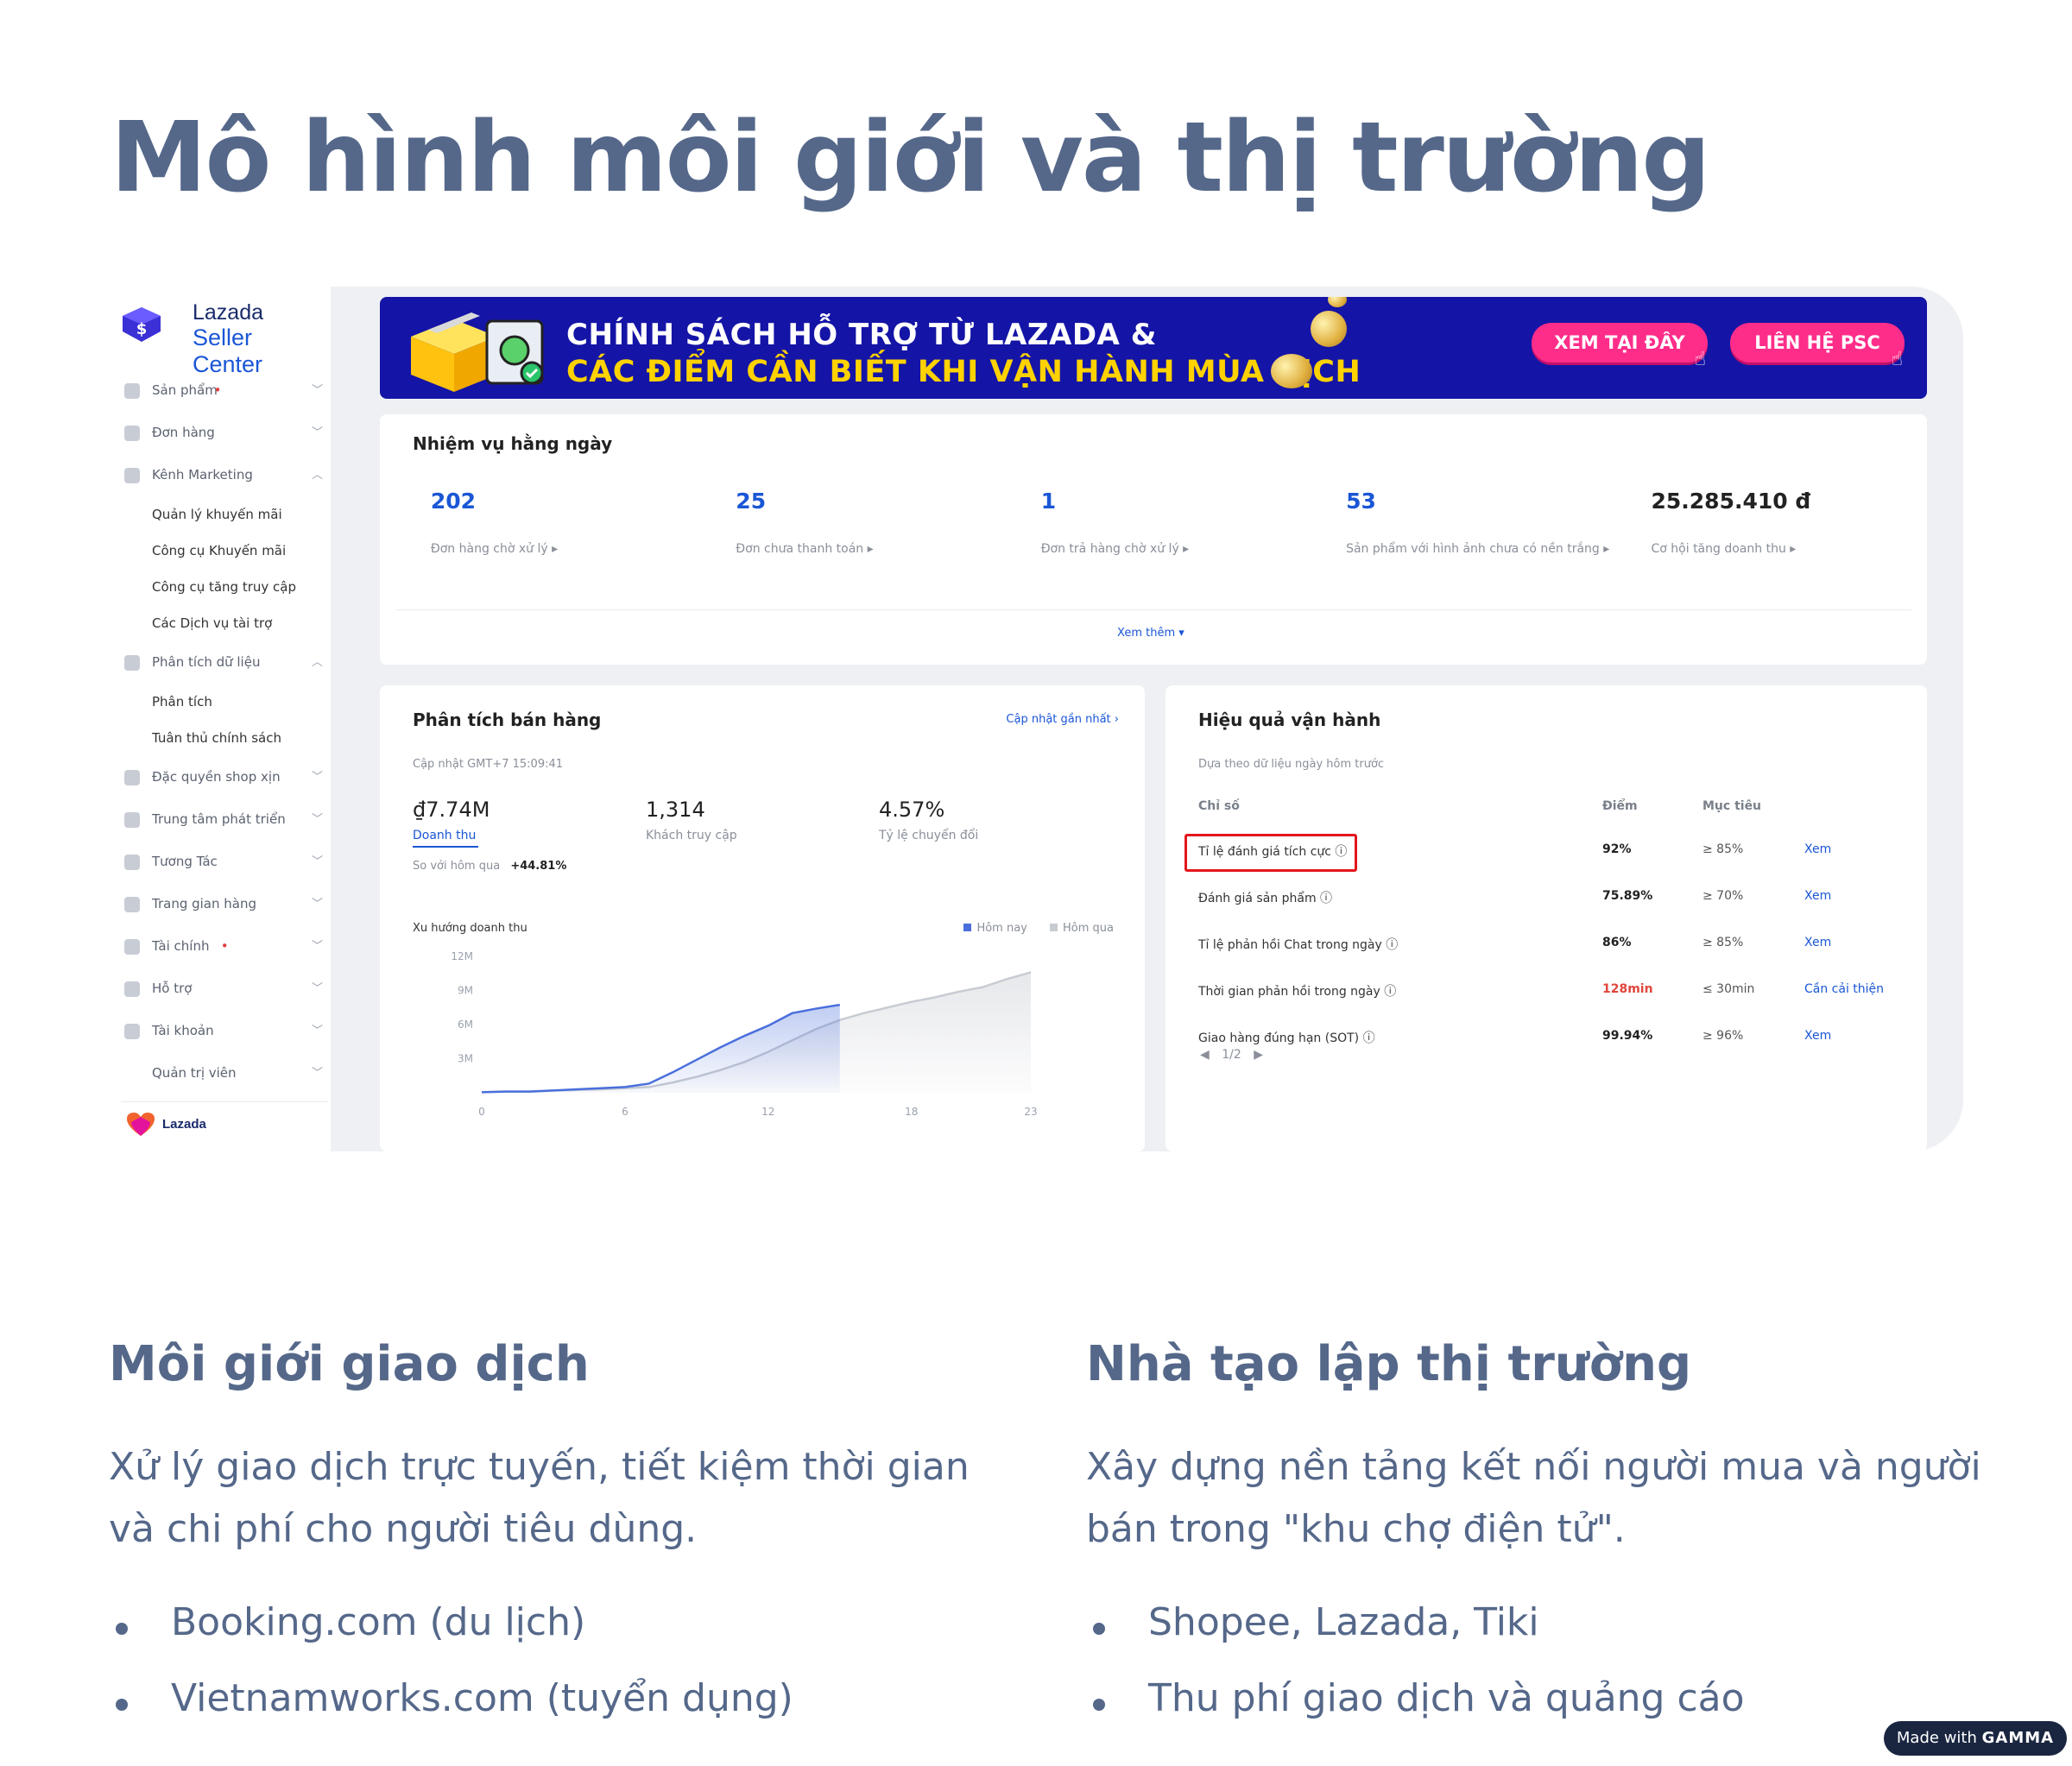 Image resolution: width=2072 pixels, height=1766 pixels. Describe the element at coordinates (224, 433) in the screenshot. I see `sidebar-item: Đơn hàng ﹀` at that location.